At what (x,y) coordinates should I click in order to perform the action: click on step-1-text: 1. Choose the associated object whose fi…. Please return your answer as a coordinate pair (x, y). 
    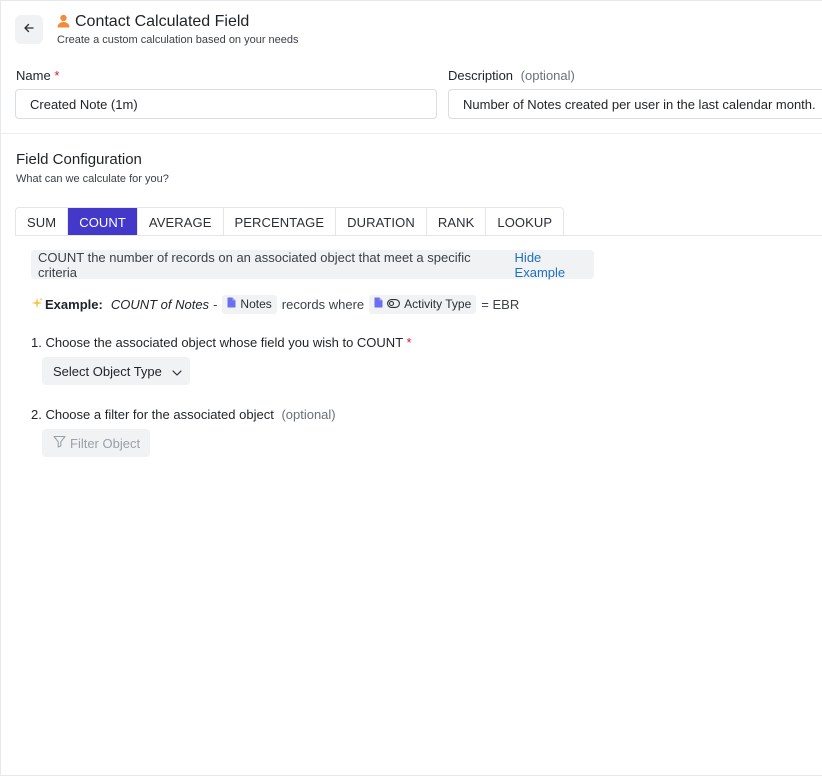
    Looking at the image, I should click on (217, 342).